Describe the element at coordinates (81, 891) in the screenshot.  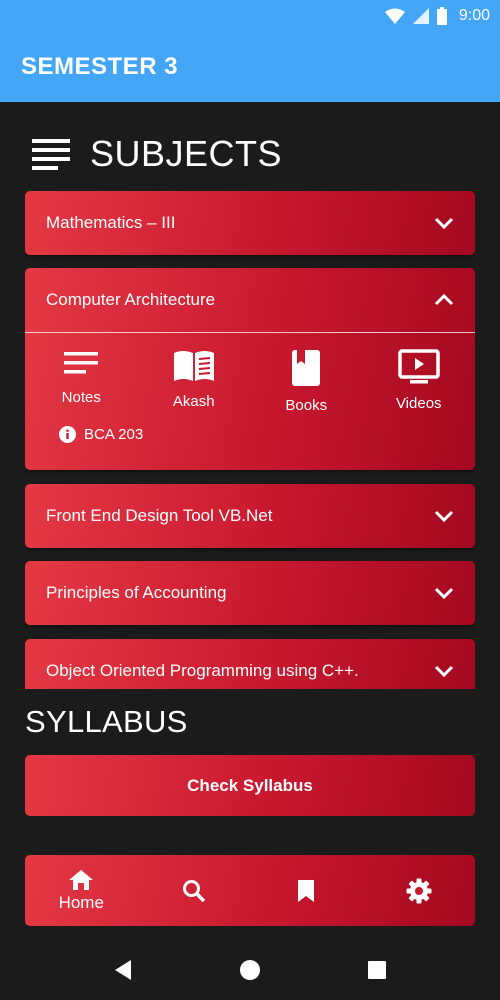
I see `nav-home: Home` at that location.